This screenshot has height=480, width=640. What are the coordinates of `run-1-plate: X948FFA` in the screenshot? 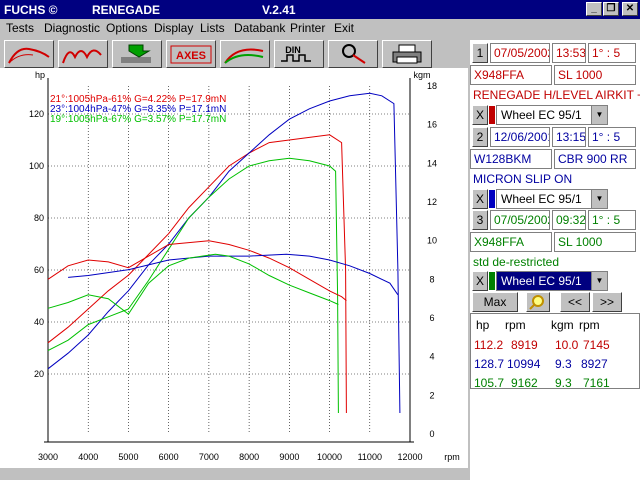 It's located at (511, 75).